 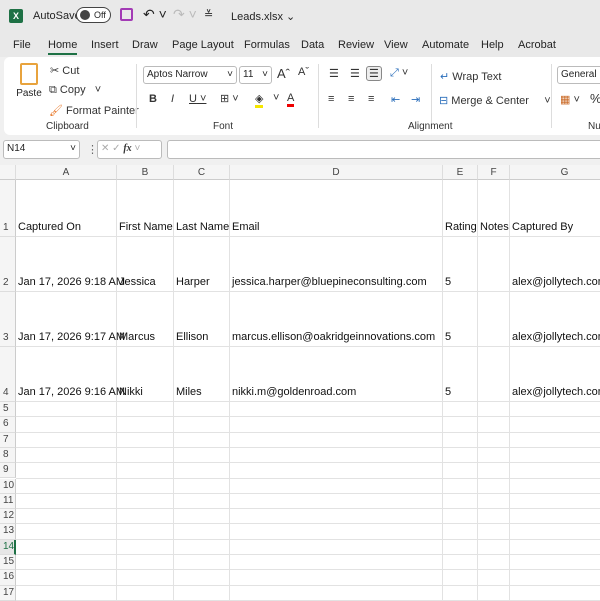 I want to click on data-cell: marcus.ellison@oakridgeinnovations.com, so click(x=333, y=337).